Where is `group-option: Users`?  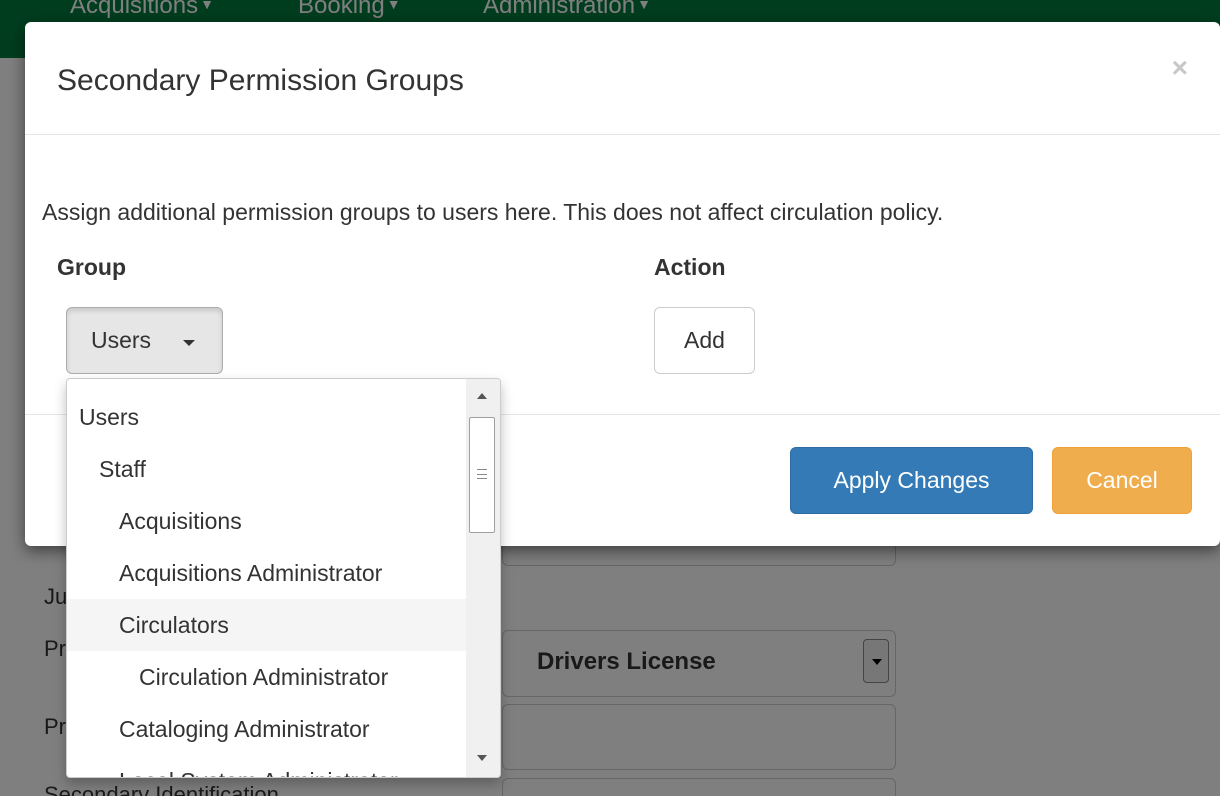
group-option: Users is located at coordinates (267, 417).